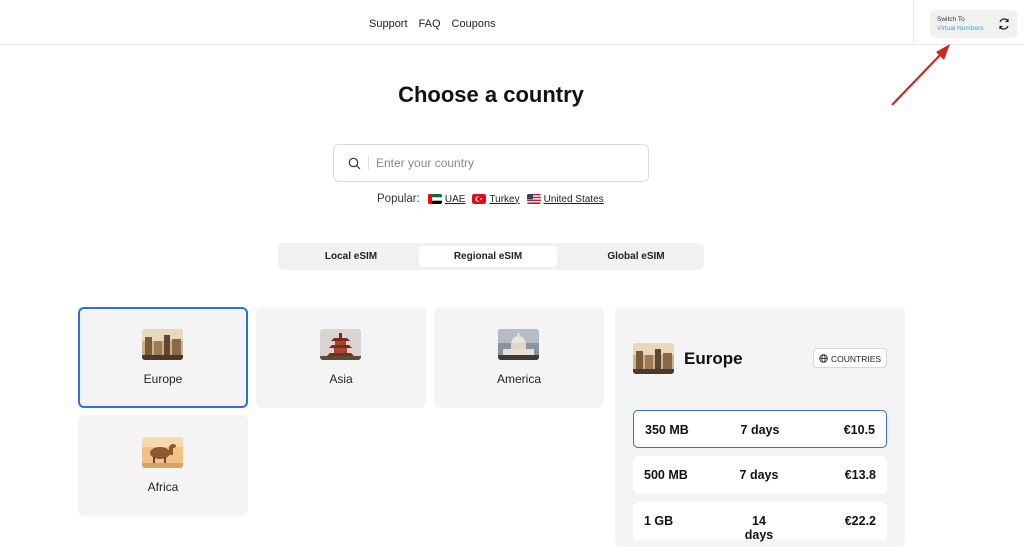 The image size is (1024, 547). I want to click on countries-label: COUNTRIES, so click(856, 359).